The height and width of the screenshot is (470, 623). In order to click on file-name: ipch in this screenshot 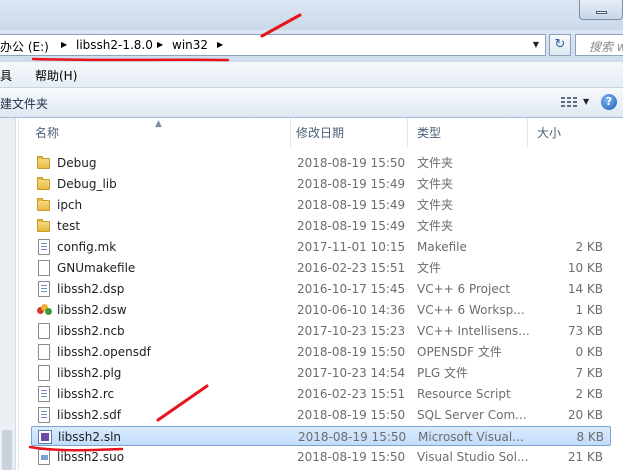, I will do `click(70, 205)`.